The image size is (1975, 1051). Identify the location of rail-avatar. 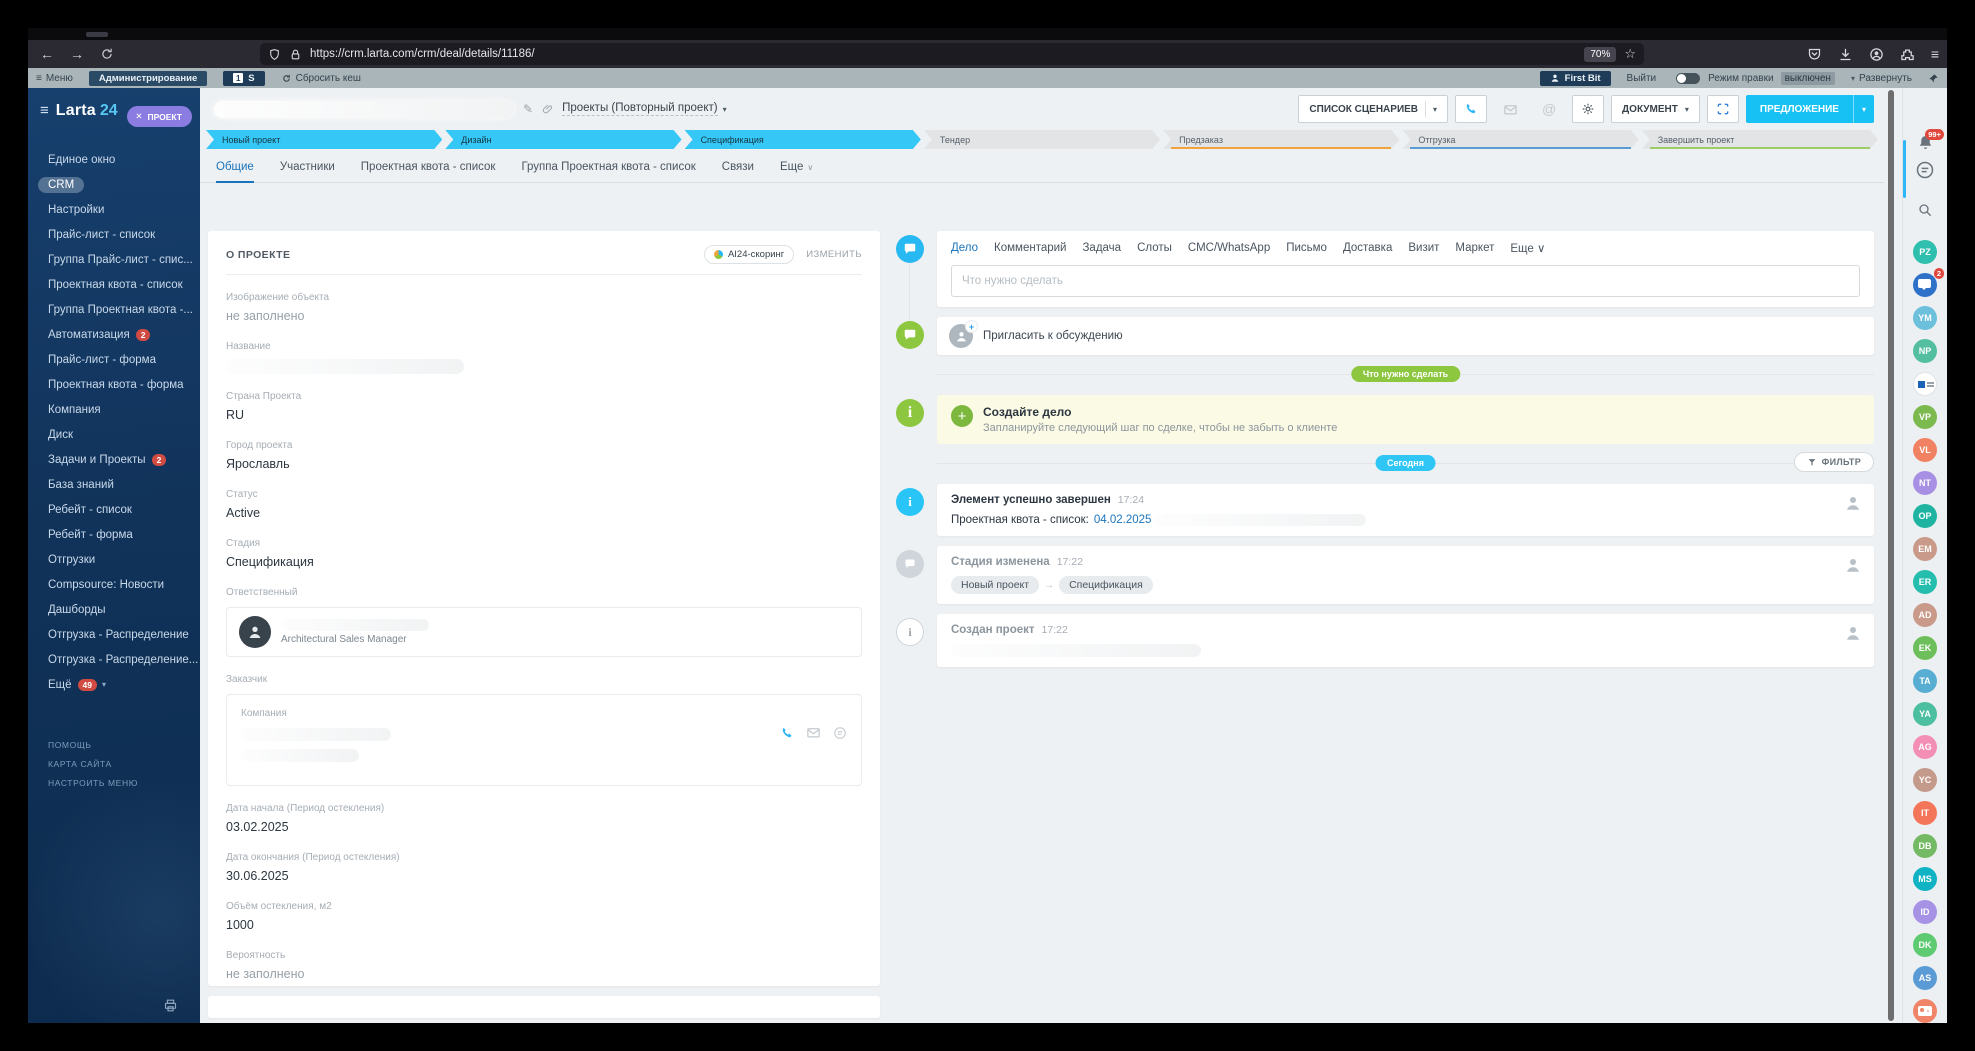
(1925, 384).